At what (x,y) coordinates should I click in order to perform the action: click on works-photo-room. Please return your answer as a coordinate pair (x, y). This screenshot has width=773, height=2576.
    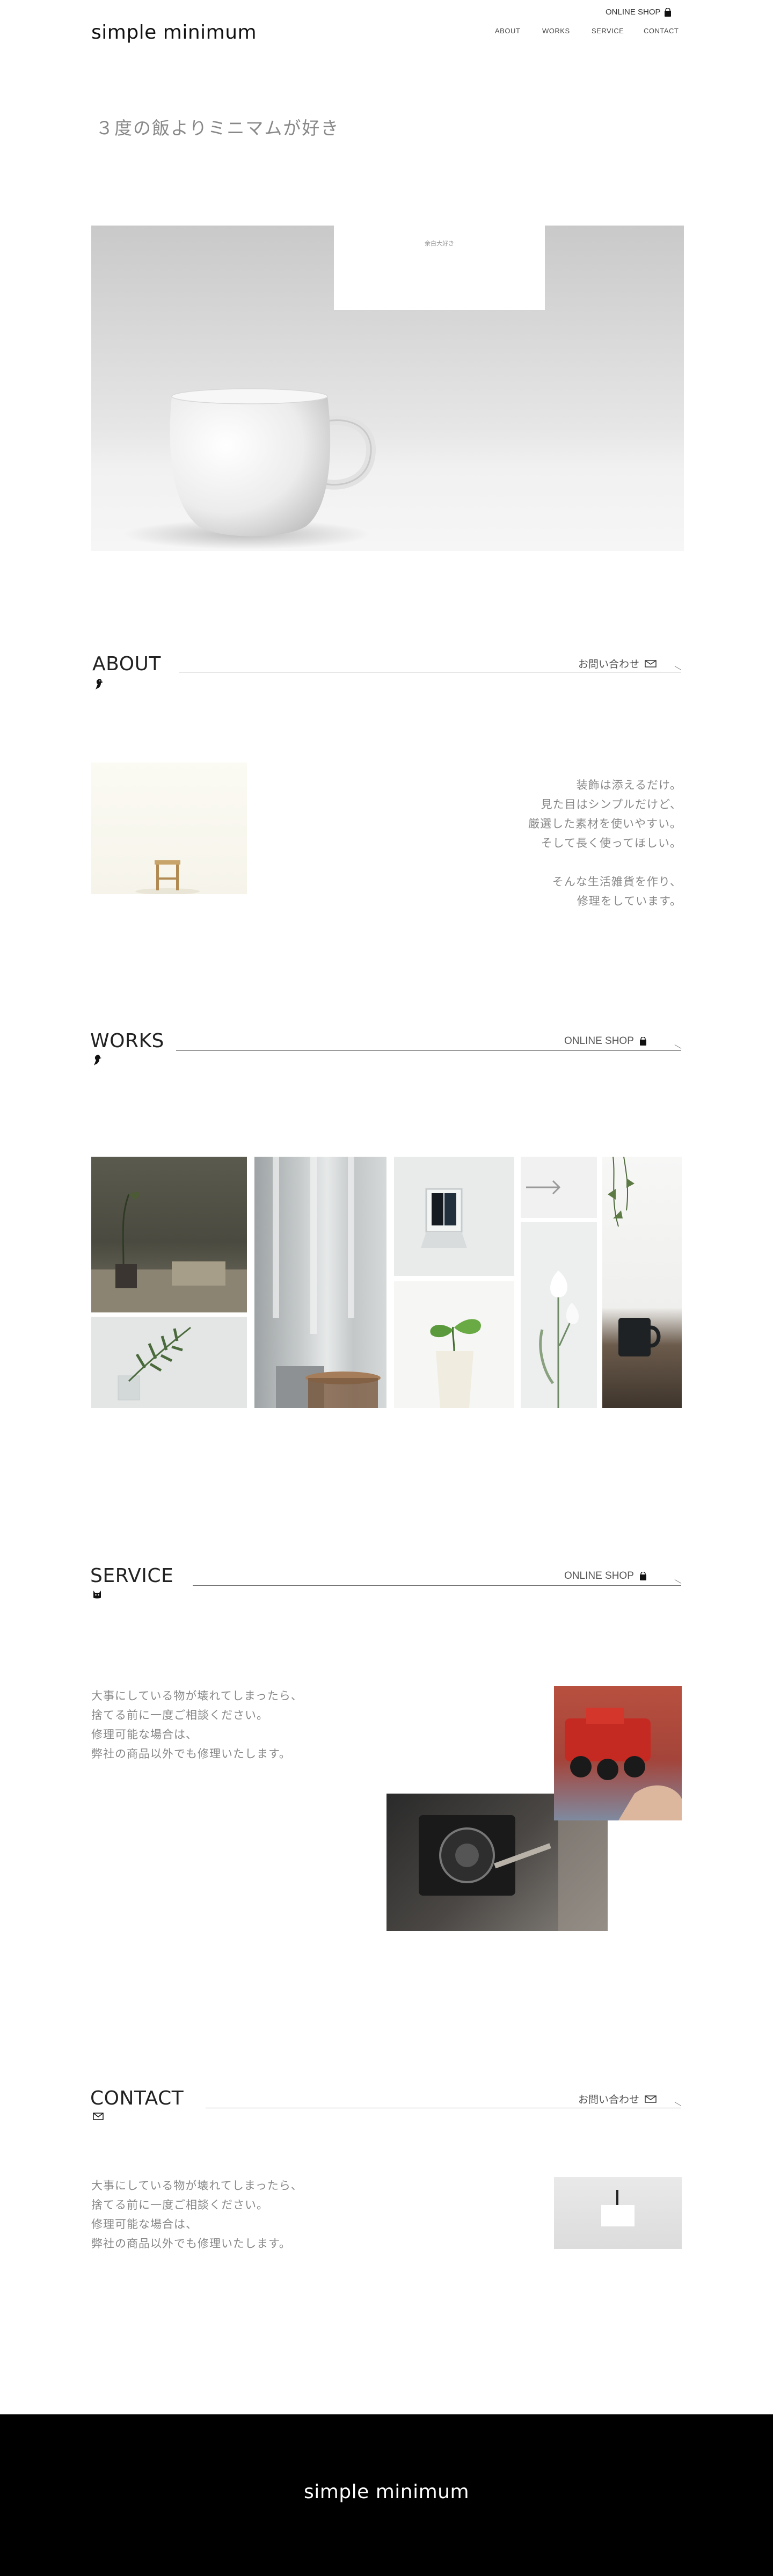
    Looking at the image, I should click on (320, 1282).